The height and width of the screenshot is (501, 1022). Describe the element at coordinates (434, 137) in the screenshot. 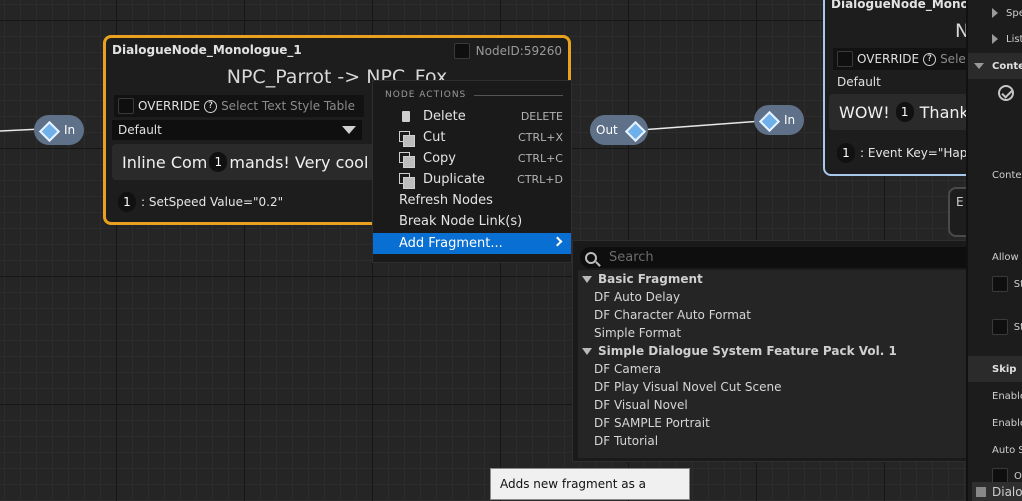

I see `menu-item-label: Cut` at that location.